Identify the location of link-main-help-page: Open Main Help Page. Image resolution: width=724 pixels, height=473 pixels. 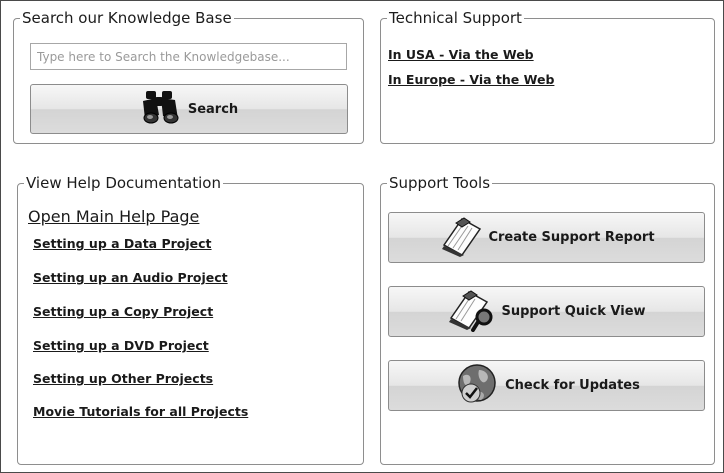
(113, 216).